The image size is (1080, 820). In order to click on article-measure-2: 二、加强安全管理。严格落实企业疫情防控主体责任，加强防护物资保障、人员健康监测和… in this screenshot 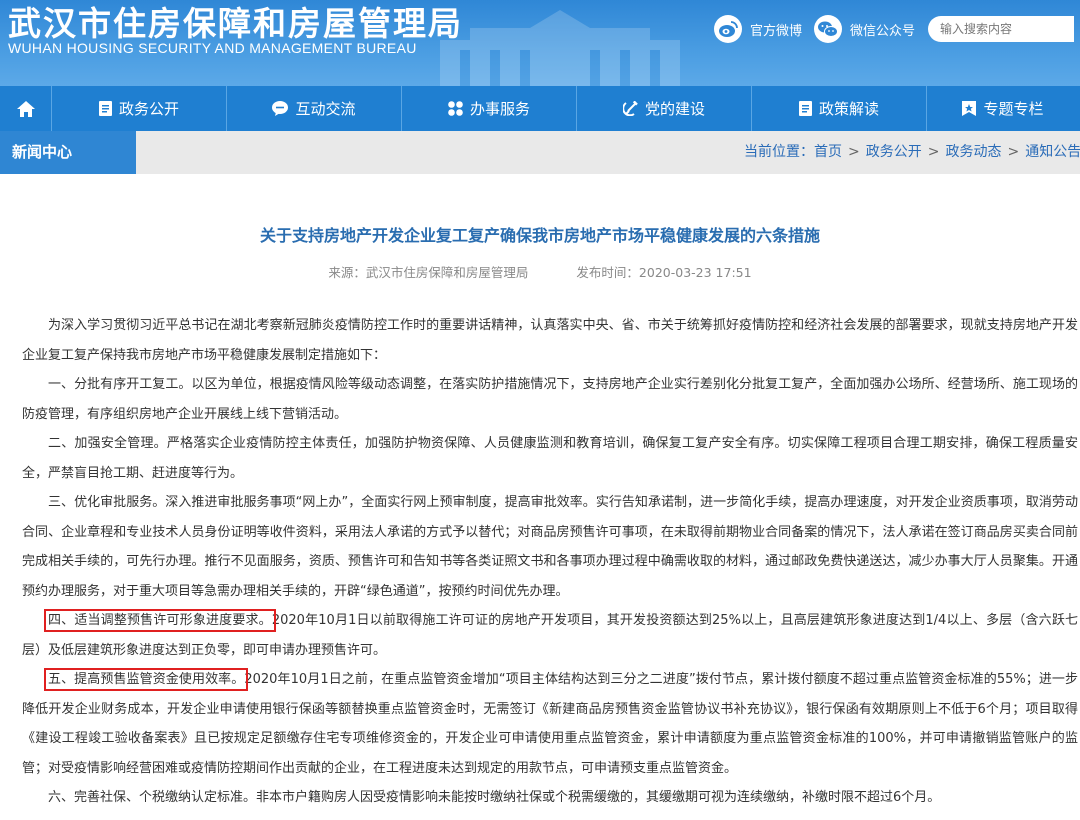, I will do `click(550, 458)`.